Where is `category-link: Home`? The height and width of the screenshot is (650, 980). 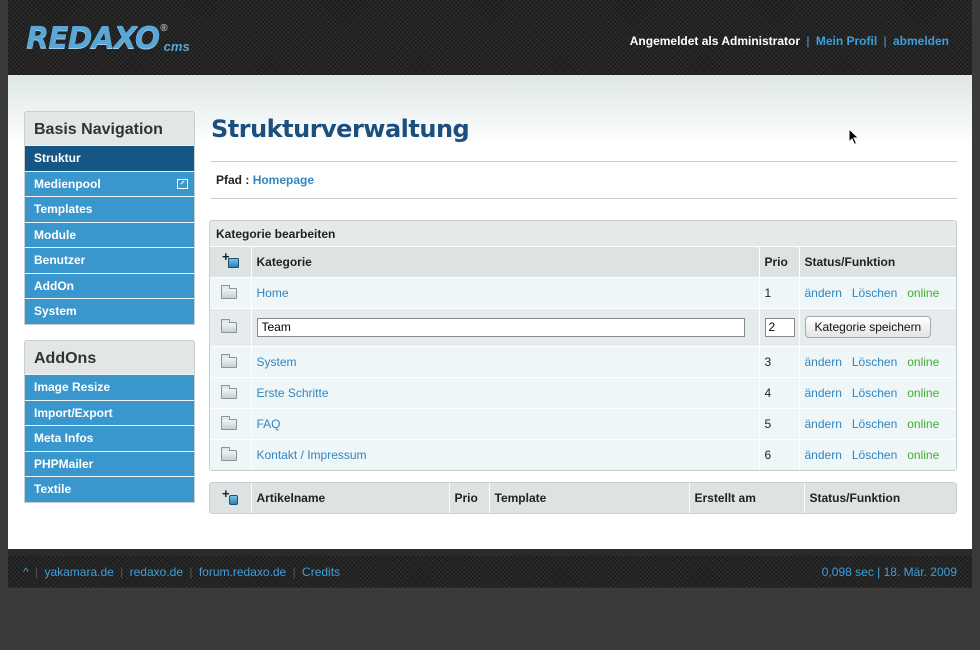 category-link: Home is located at coordinates (273, 293).